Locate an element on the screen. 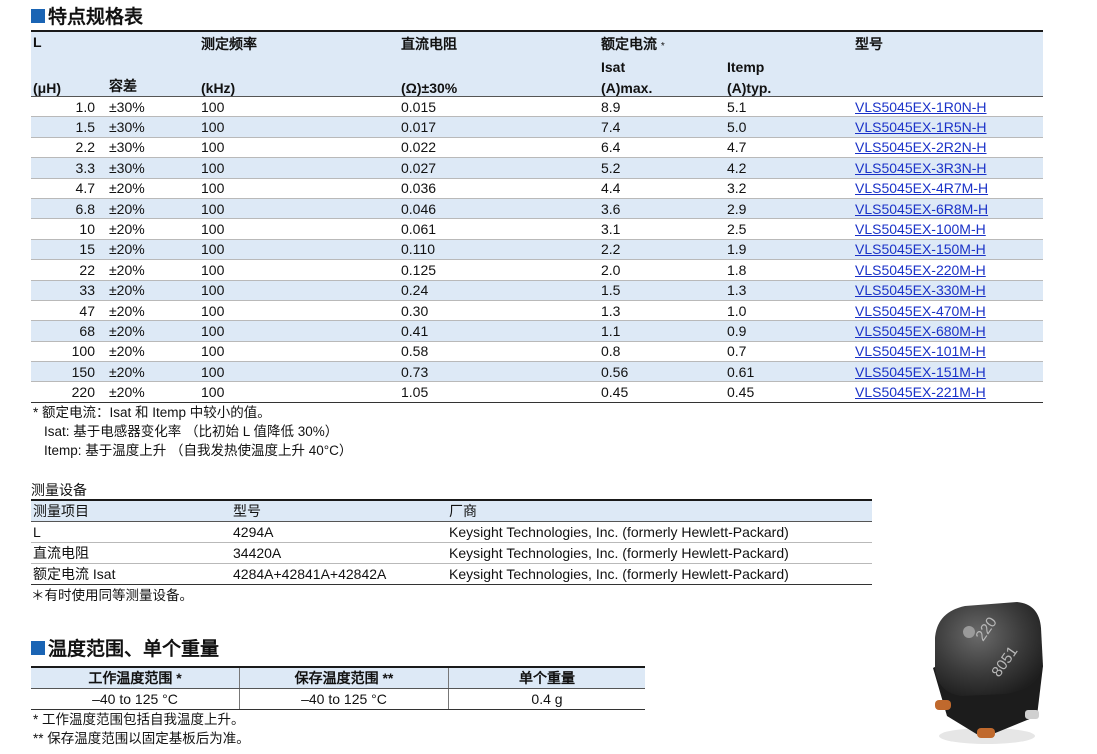 Image resolution: width=1097 pixels, height=754 pixels. part-number-link: VLS5045EX-330M-H is located at coordinates (920, 290).